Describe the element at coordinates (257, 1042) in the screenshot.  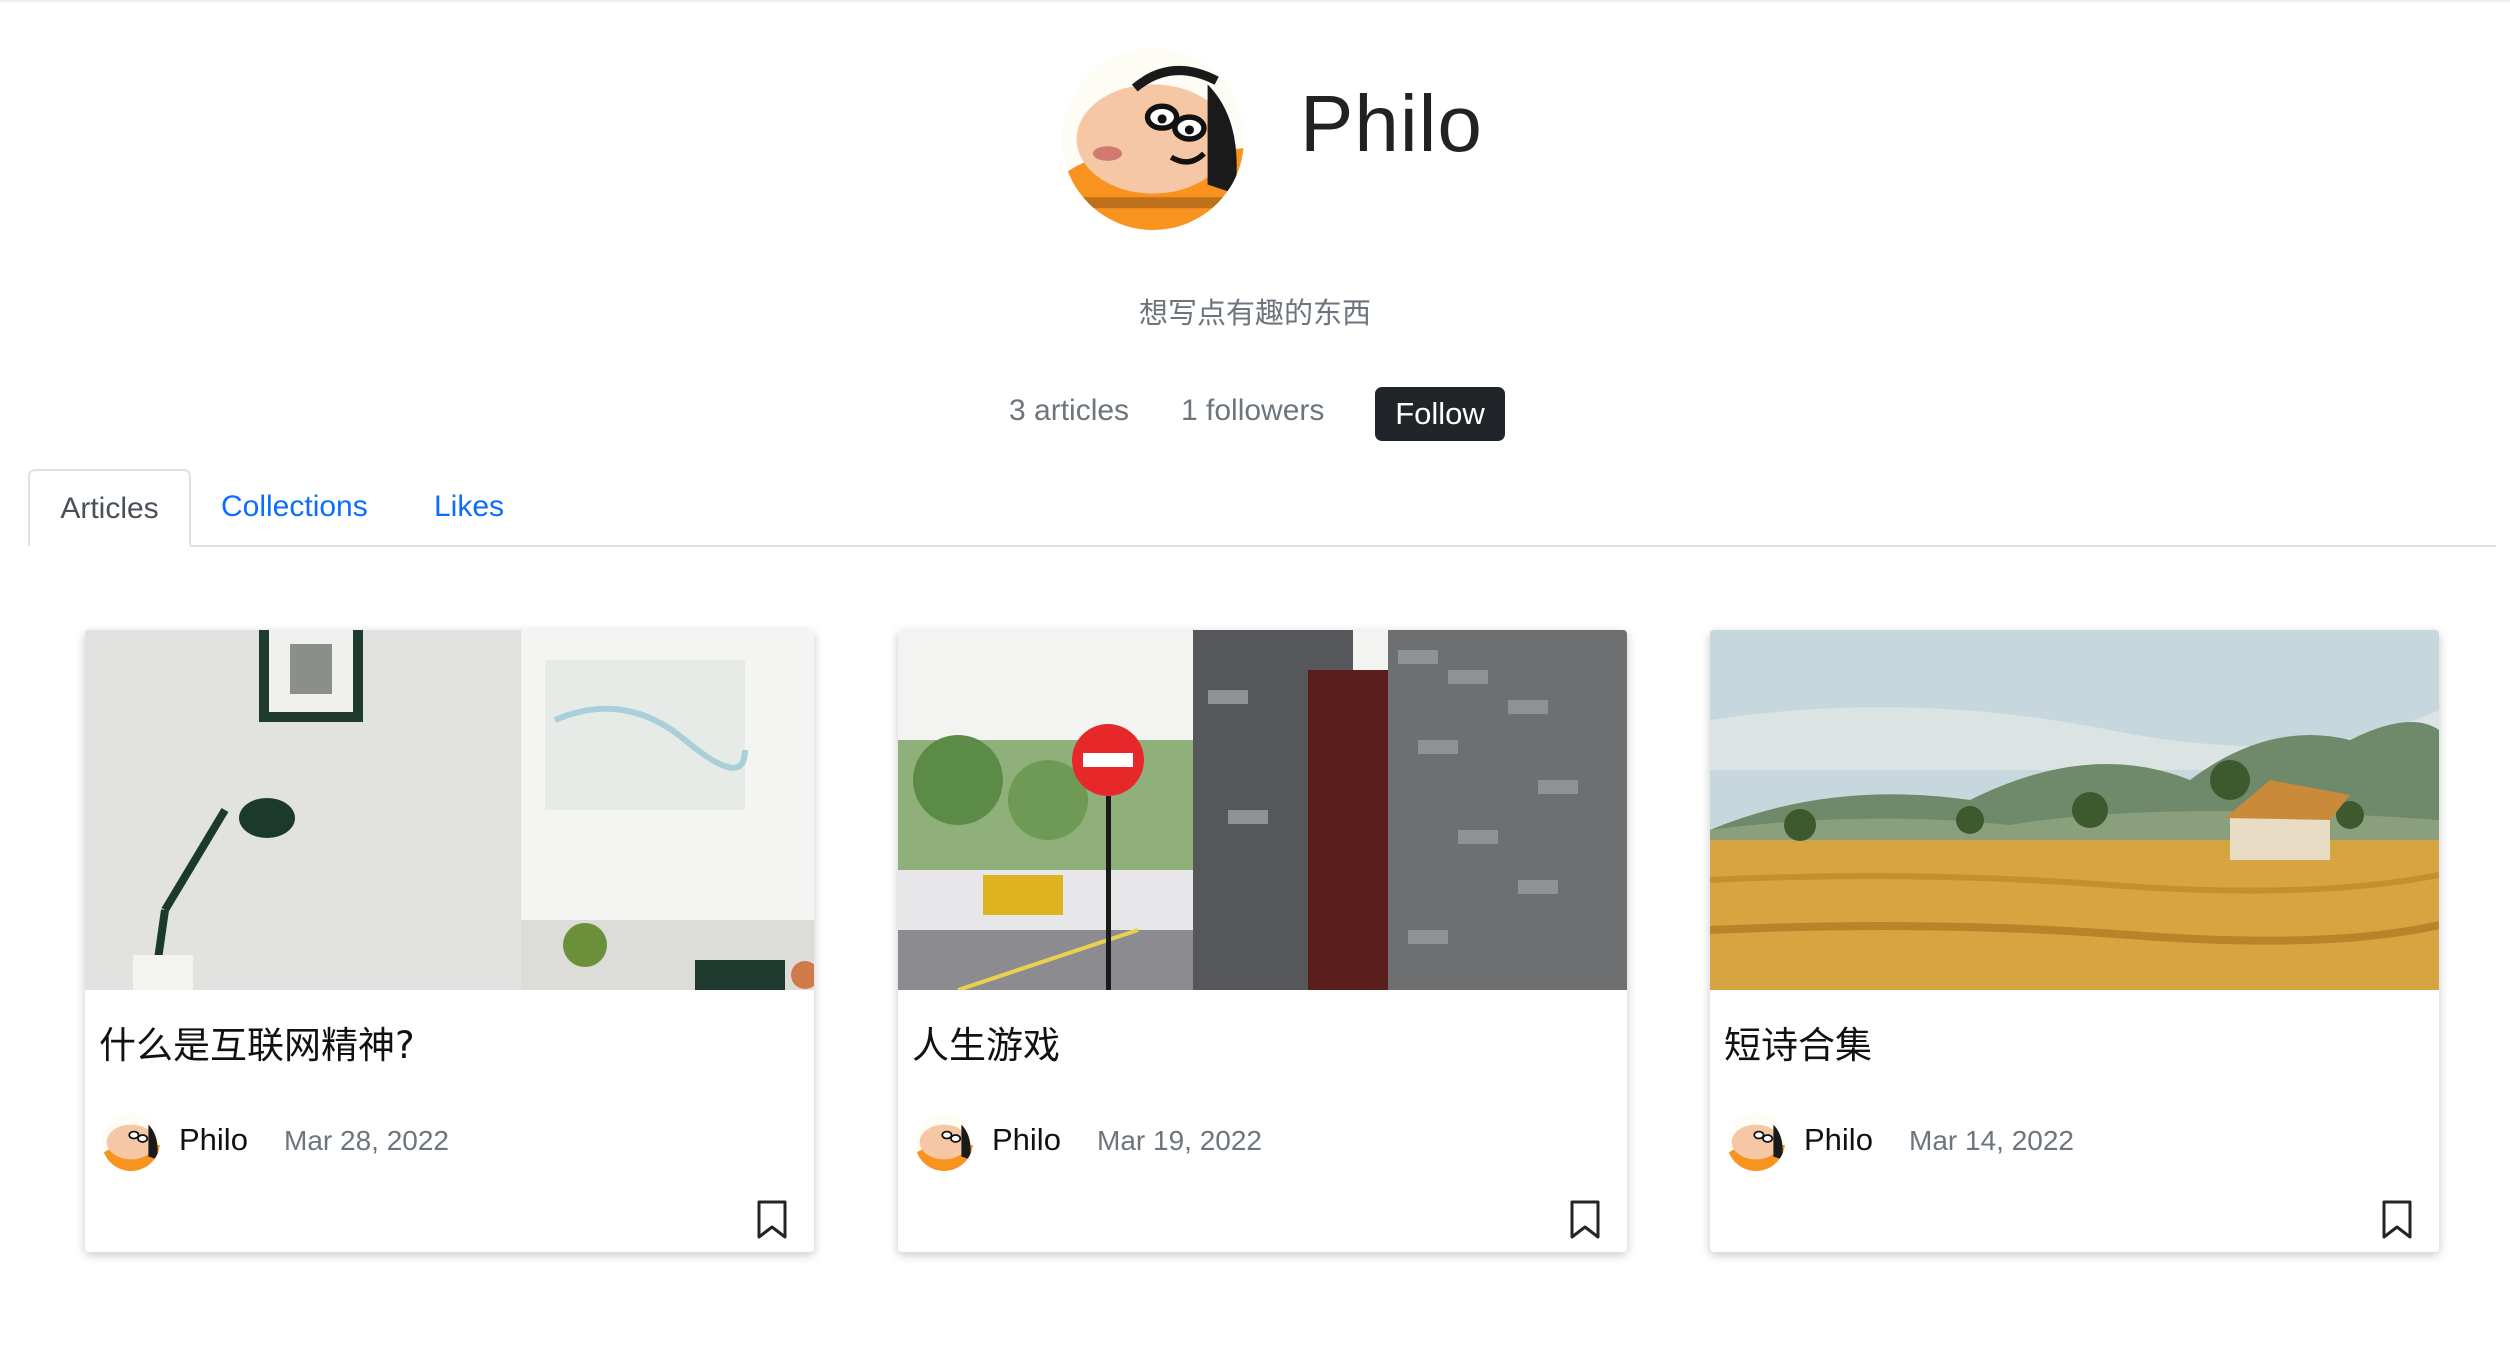
I see `card-title: 什么是互联网精神?` at that location.